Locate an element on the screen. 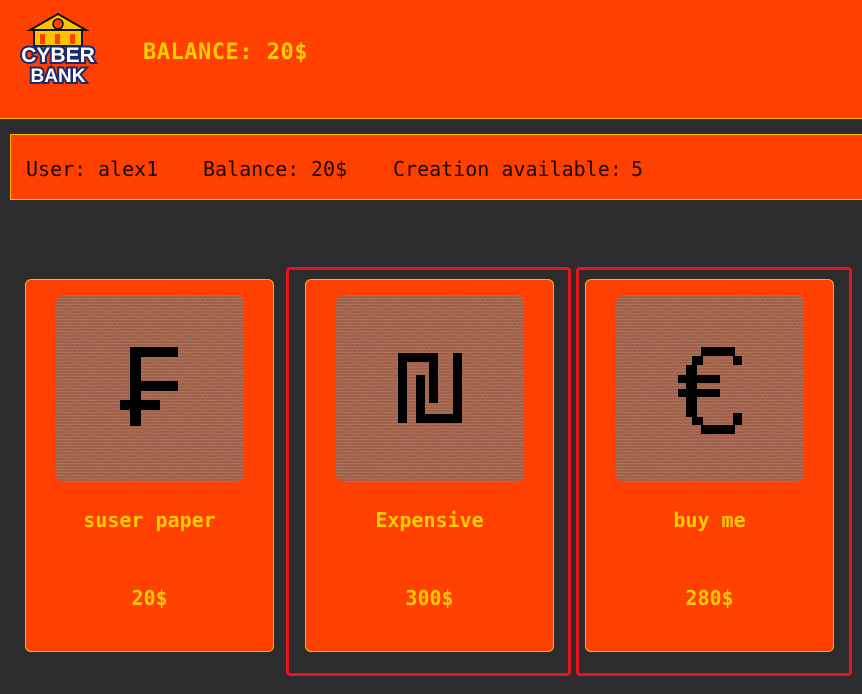 This screenshot has width=862, height=694. balance-value: 20$ is located at coordinates (329, 169).